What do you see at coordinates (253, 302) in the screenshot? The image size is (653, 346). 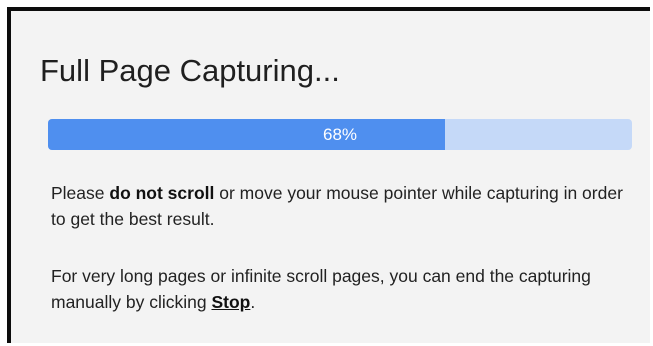 I see `stop-hint-suffix: .` at bounding box center [253, 302].